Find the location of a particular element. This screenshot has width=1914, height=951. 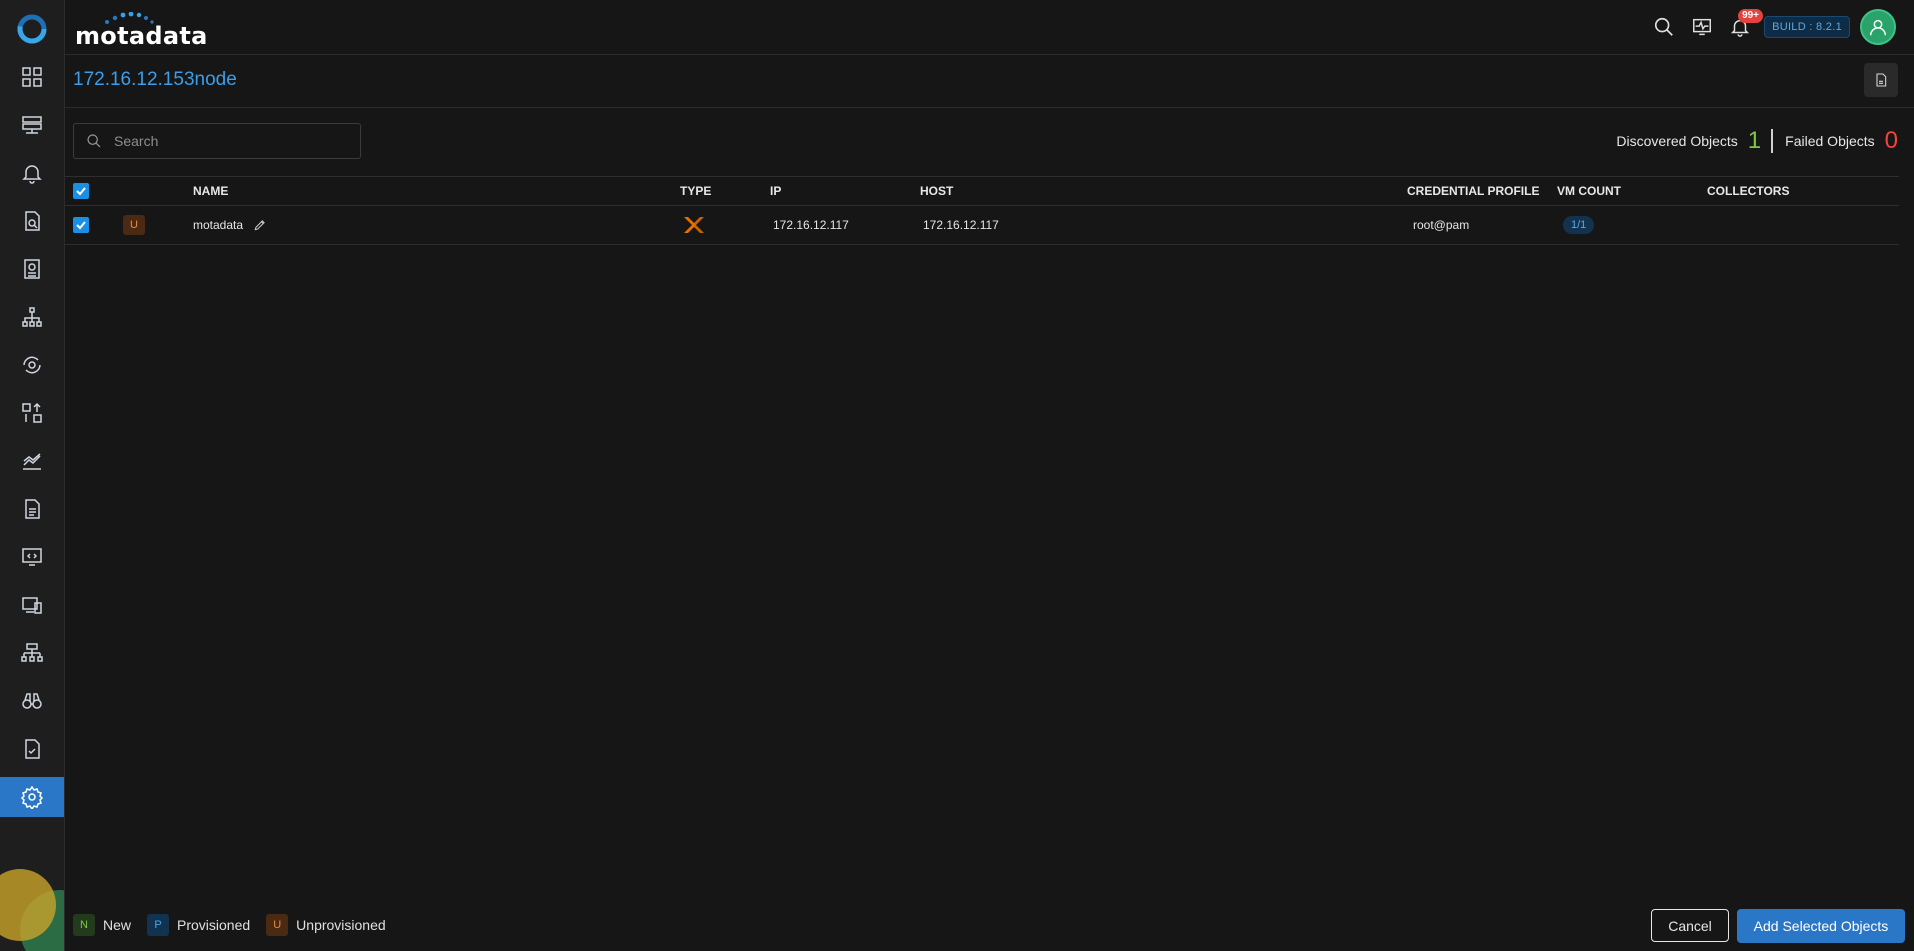

status-badge: U is located at coordinates (134, 225).